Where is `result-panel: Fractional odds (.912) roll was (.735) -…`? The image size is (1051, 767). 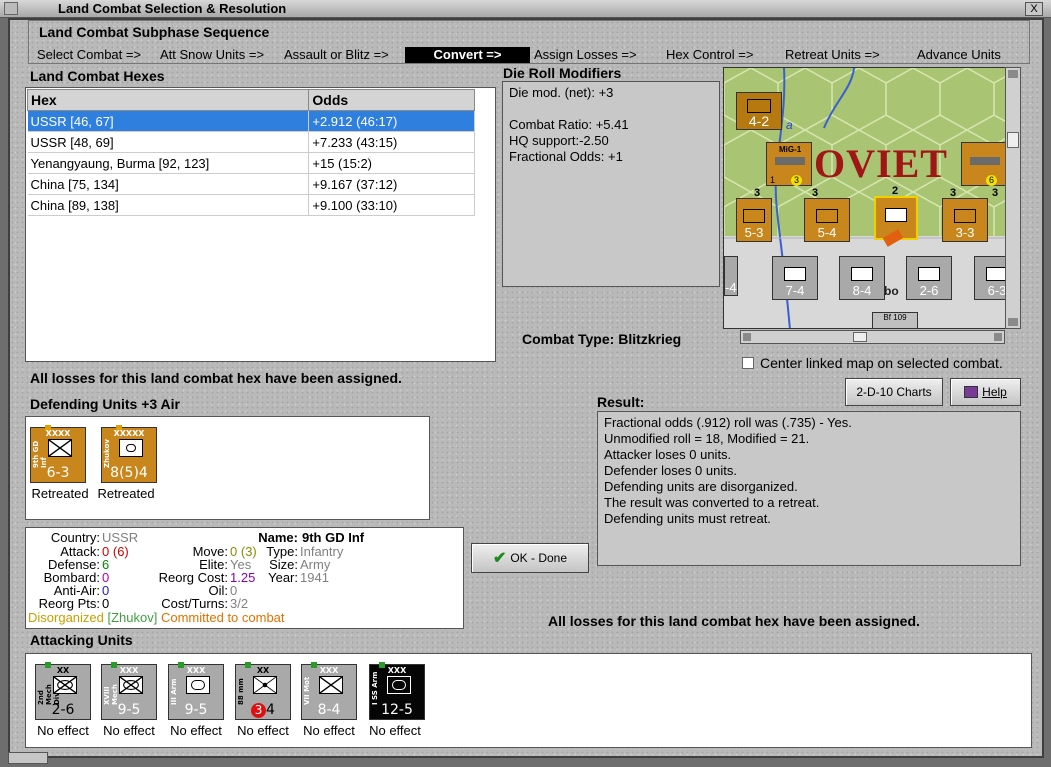
result-panel: Fractional odds (.912) roll was (.735) -… is located at coordinates (809, 488).